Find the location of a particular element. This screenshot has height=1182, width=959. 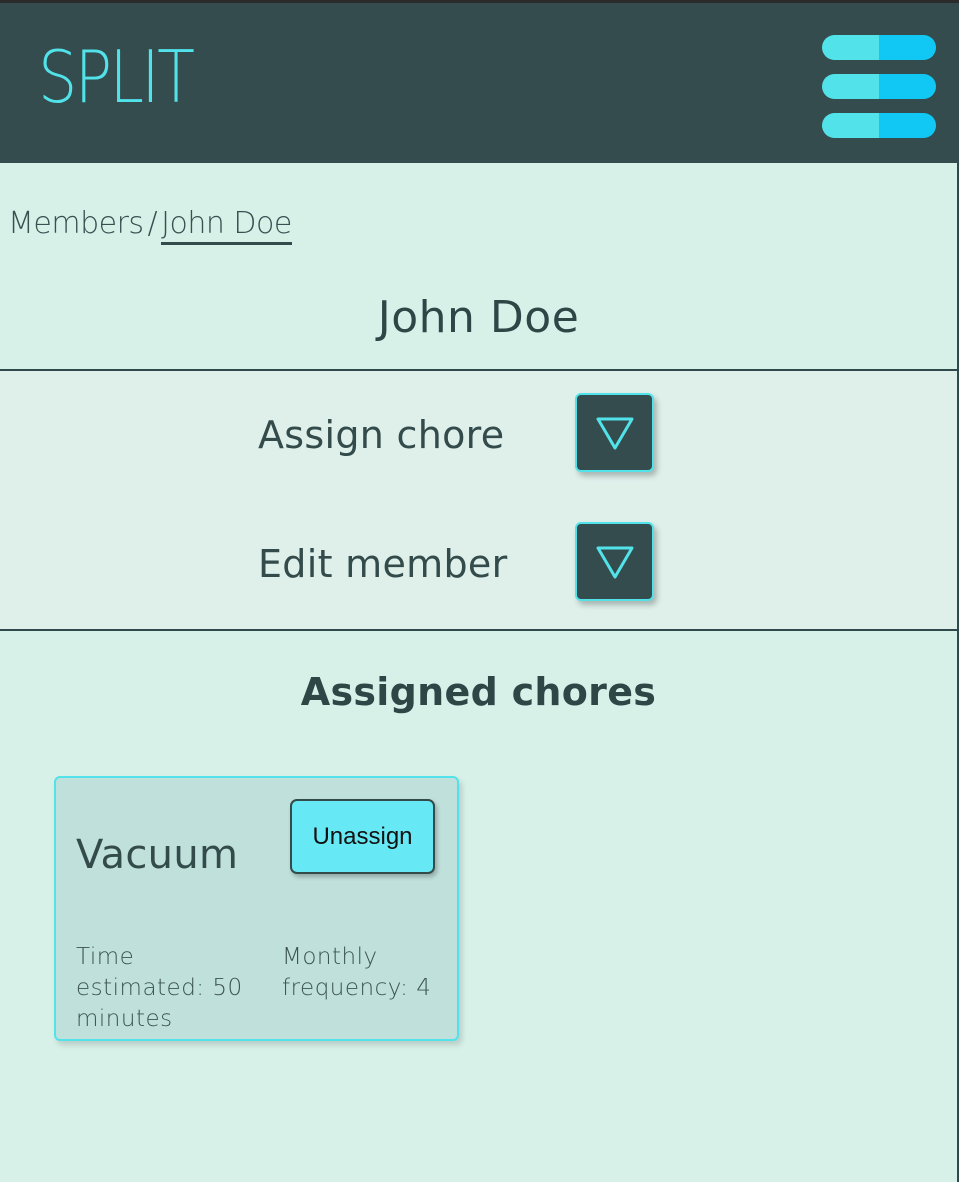

hamburger-menu-icon is located at coordinates (879, 86).